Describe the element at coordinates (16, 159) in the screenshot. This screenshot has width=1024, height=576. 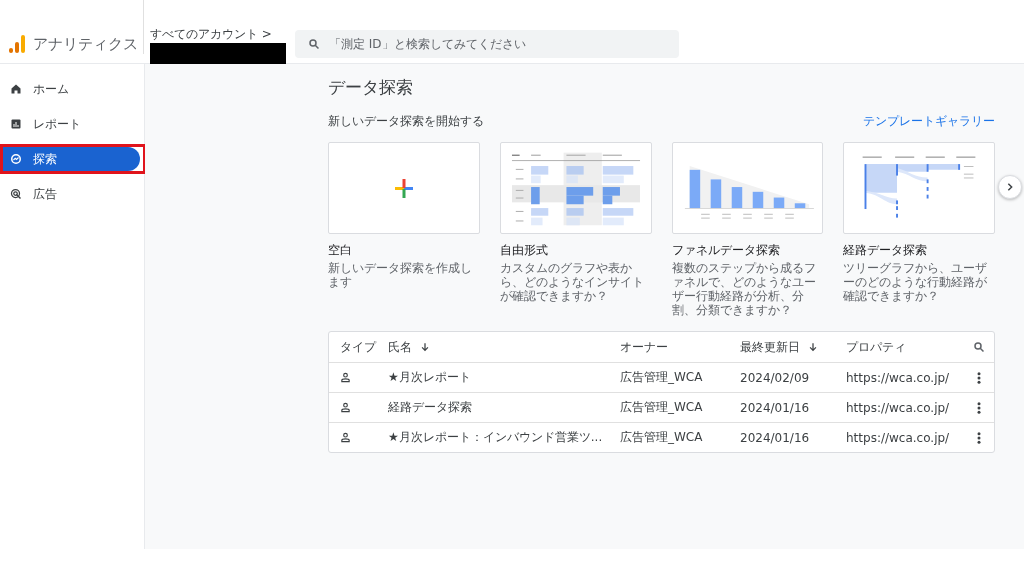
I see `trend-circle-icon` at that location.